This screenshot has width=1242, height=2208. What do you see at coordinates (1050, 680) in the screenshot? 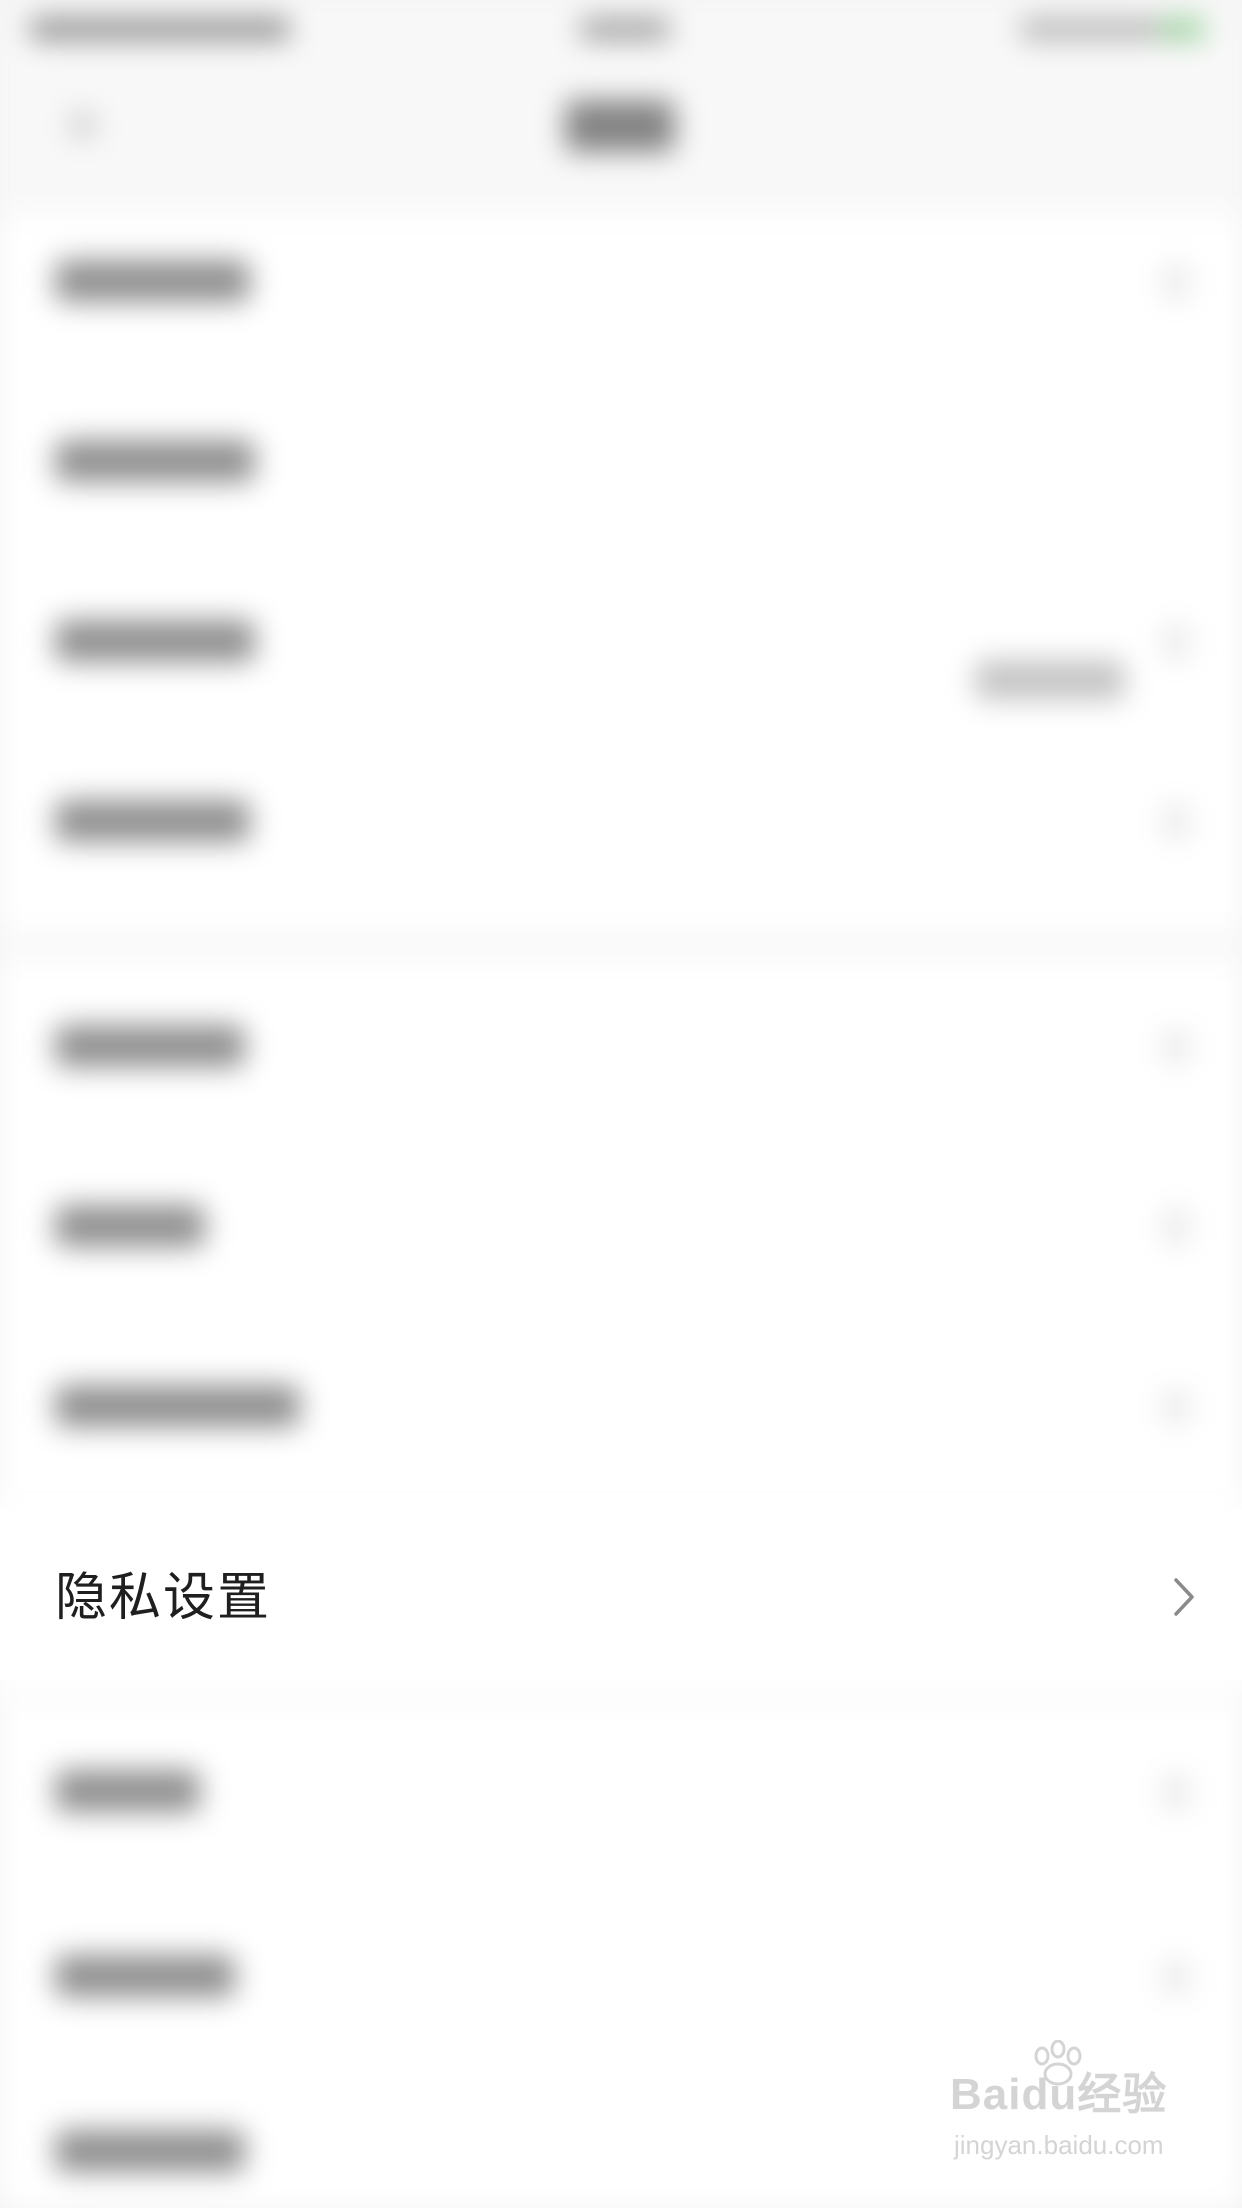
I see `settings-row-value` at bounding box center [1050, 680].